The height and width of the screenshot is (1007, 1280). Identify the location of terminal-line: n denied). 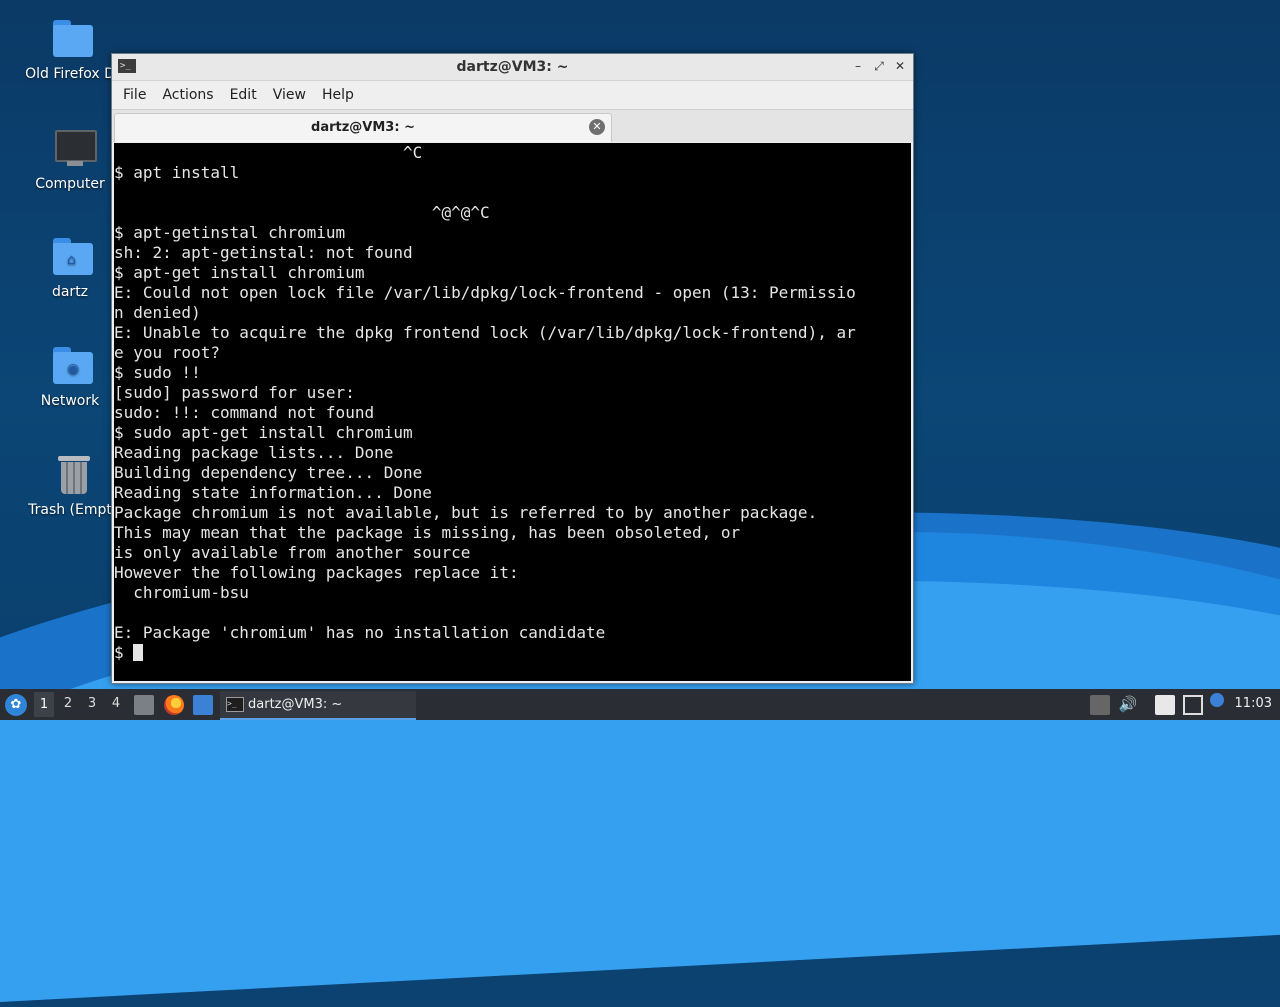
(157, 312).